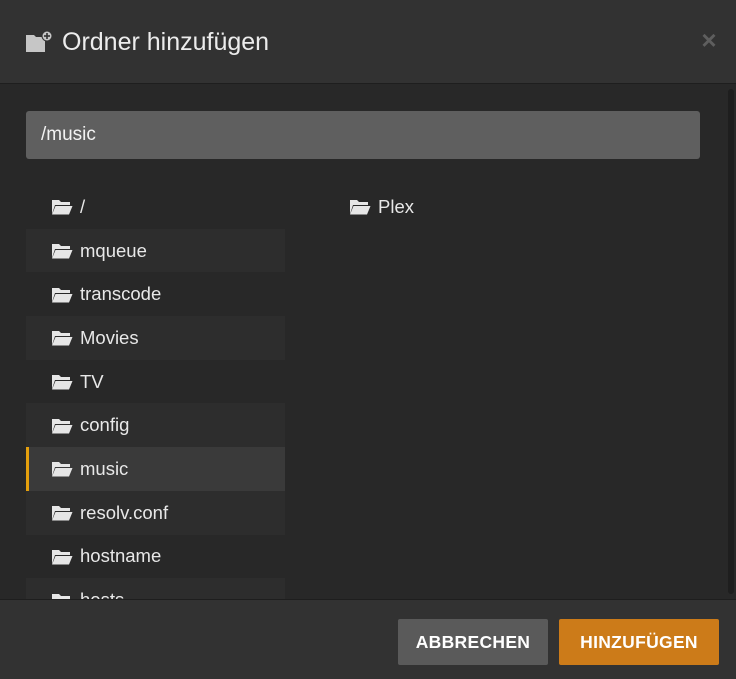  Describe the element at coordinates (92, 381) in the screenshot. I see `folder-label: TV` at that location.